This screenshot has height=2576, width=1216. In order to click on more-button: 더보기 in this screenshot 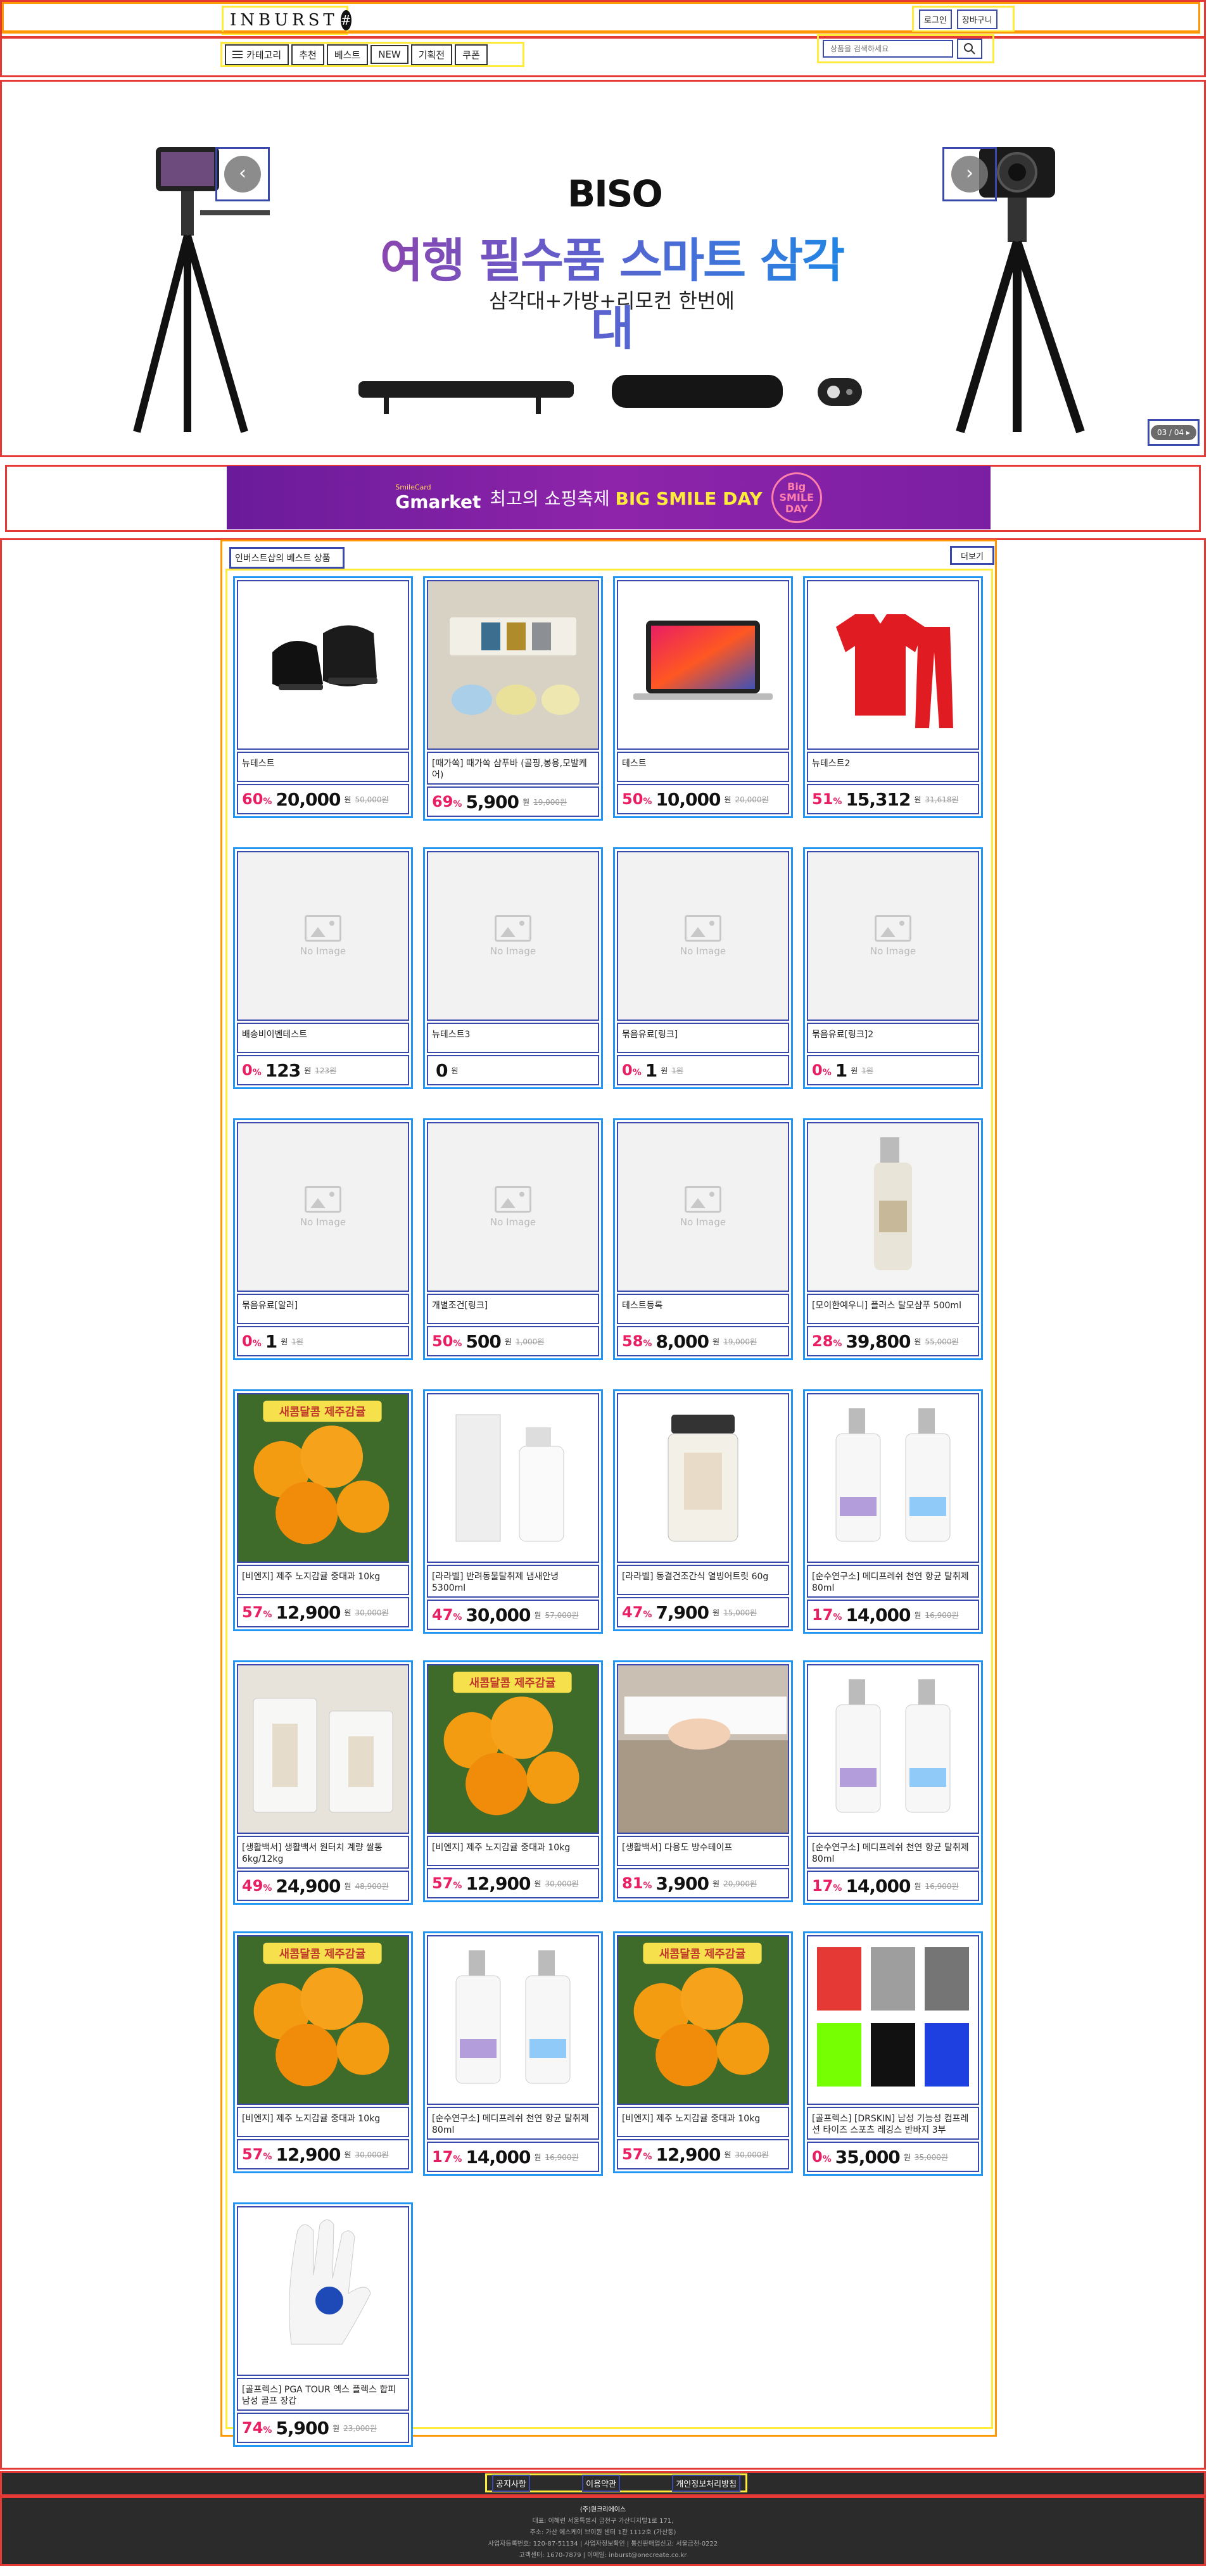, I will do `click(972, 555)`.